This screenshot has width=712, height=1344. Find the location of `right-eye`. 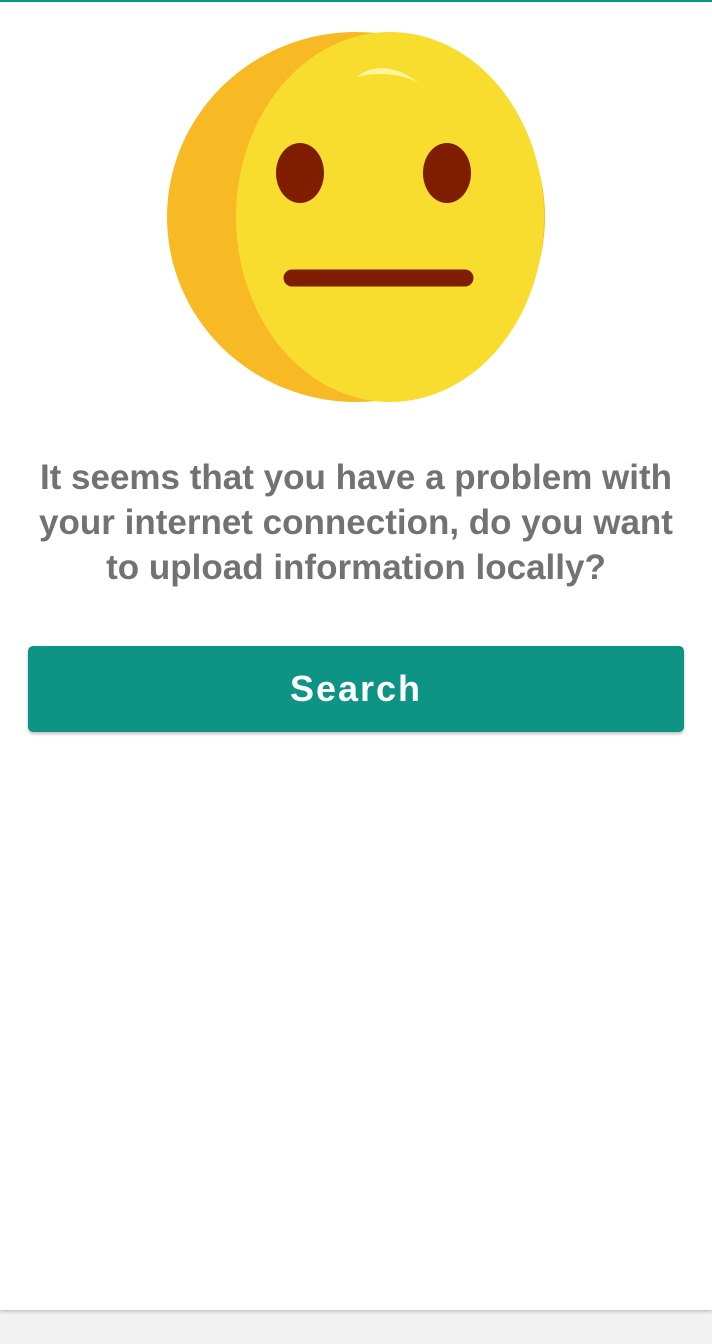

right-eye is located at coordinates (447, 173).